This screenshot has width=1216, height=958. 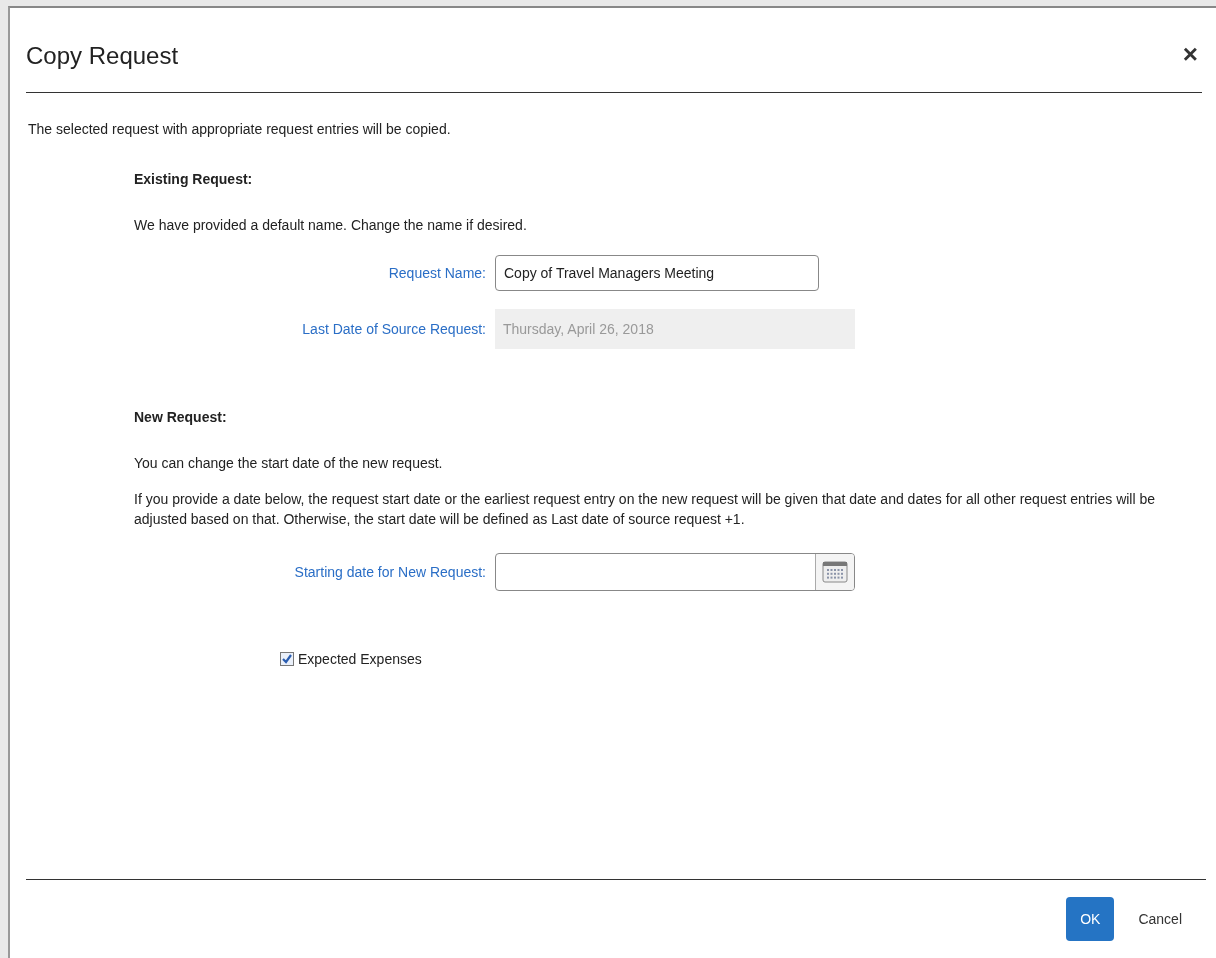 I want to click on explanation-text: If you provide a date below, the request start date or the earliest request entry on the new request will be given that date and dates for all other request entries will be adjusted based on that. Otherwise, the start date will be defined as Last date of source request +1., so click(x=645, y=509).